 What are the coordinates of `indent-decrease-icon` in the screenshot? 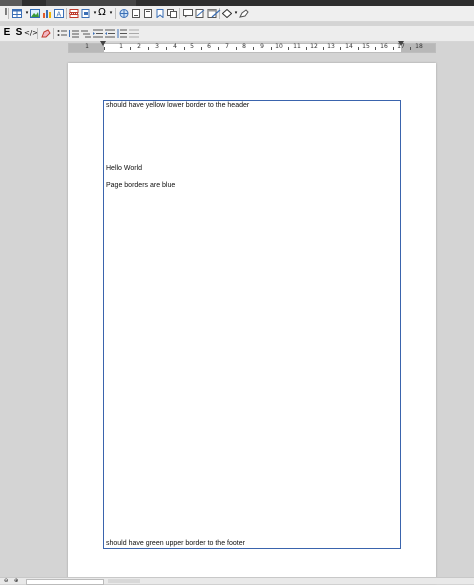 It's located at (98, 33).